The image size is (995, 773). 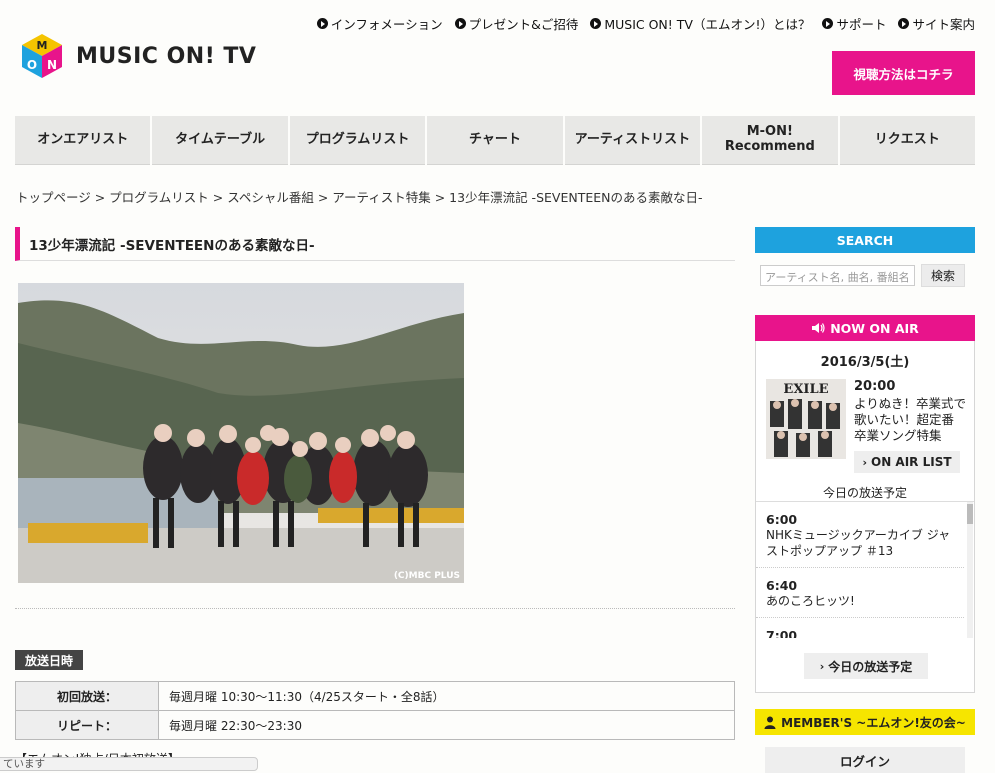 What do you see at coordinates (770, 722) in the screenshot?
I see `user-icon` at bounding box center [770, 722].